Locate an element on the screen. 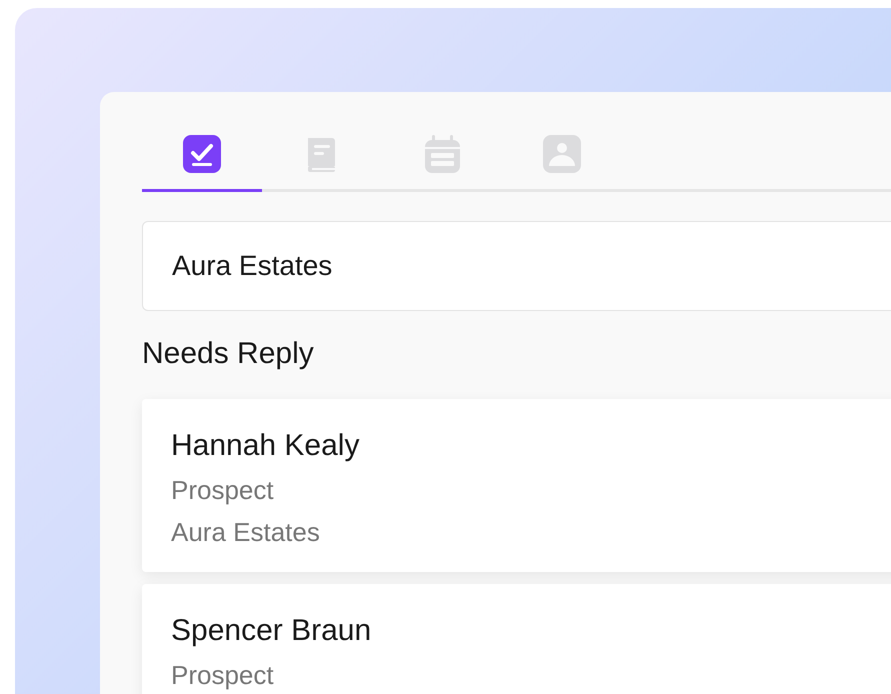 The height and width of the screenshot is (694, 891). section-title: Needs Reply is located at coordinates (228, 354).